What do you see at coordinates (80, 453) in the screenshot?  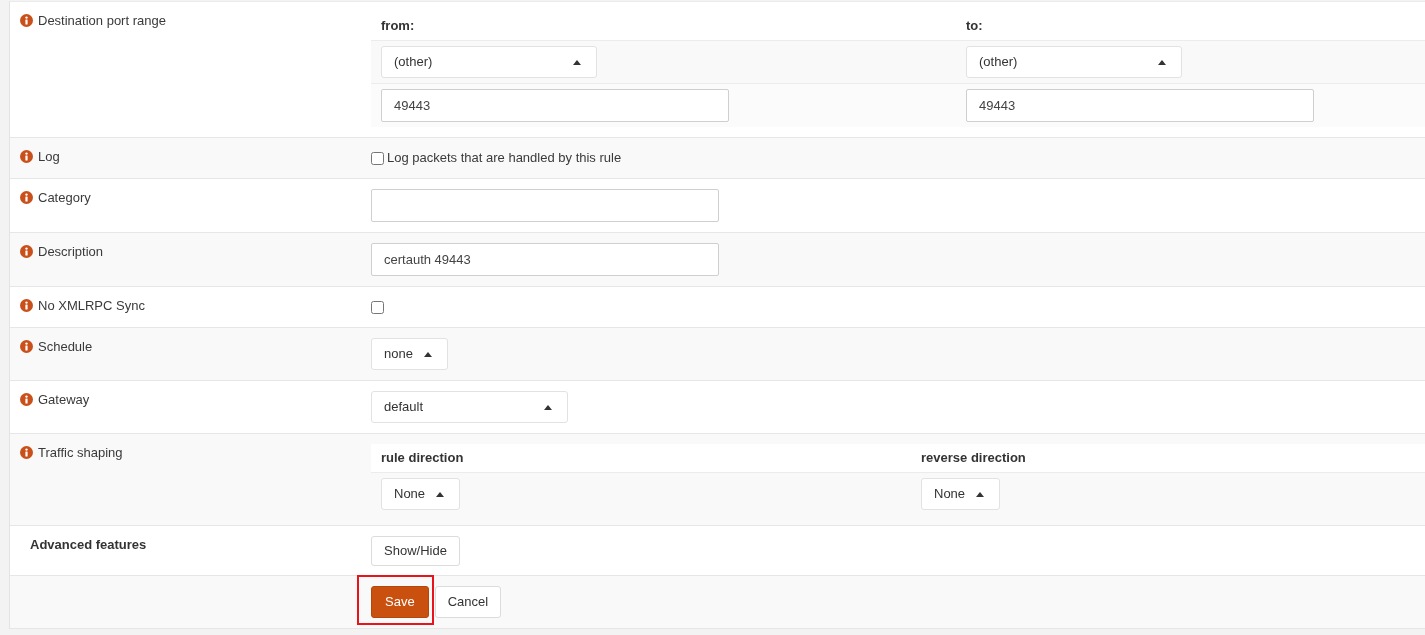 I see `field-label: Traffic shaping` at bounding box center [80, 453].